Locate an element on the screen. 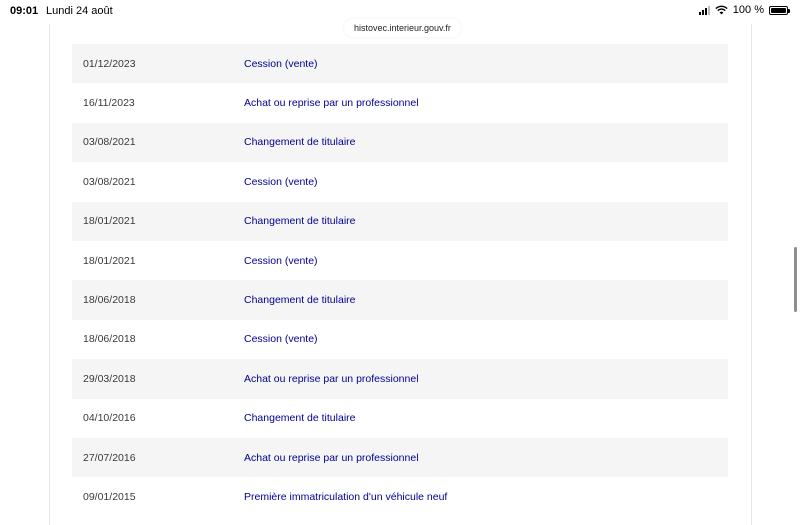 The image size is (800, 525). history-row: 01/12/2023 Cession (vente) is located at coordinates (400, 64).